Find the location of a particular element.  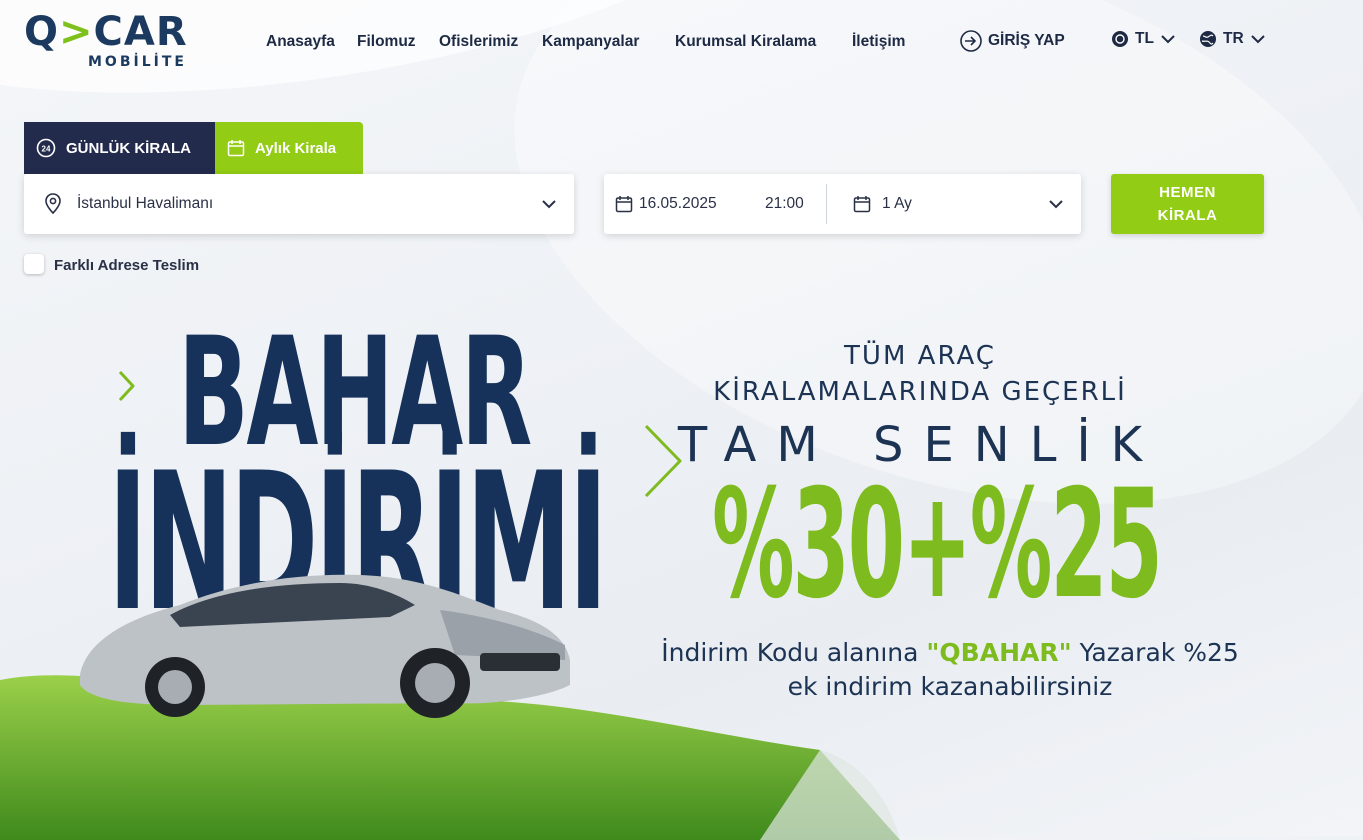

currency-selector: TL is located at coordinates (1143, 39).